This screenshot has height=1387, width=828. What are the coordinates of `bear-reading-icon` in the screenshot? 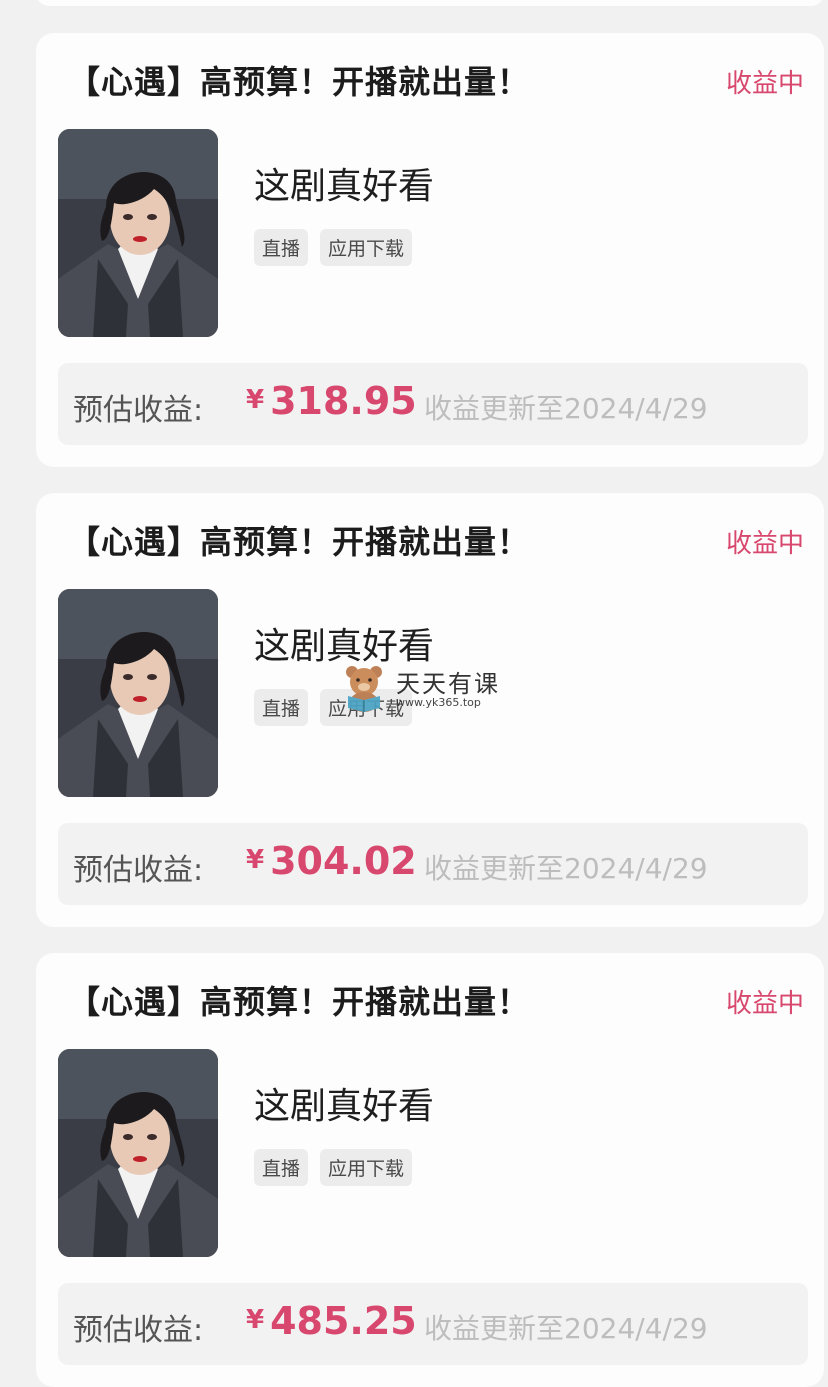 It's located at (364, 690).